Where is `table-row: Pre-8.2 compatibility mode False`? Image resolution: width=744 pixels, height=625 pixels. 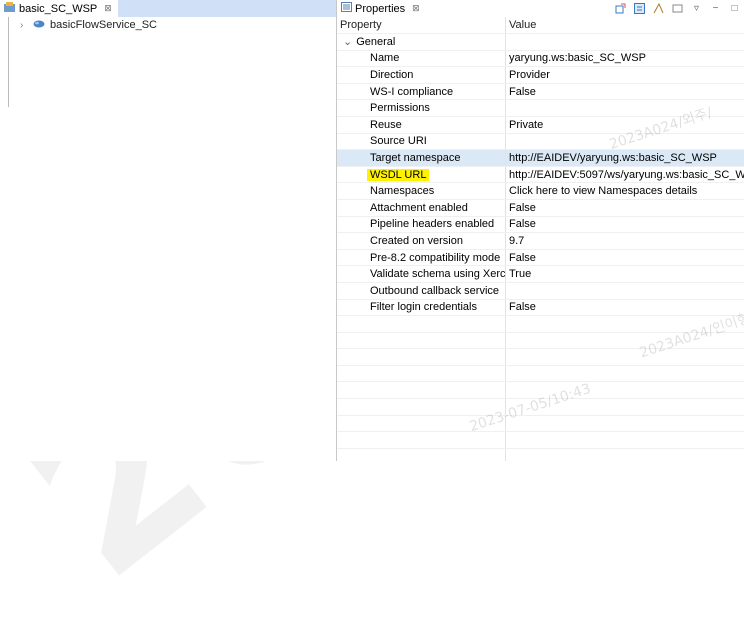 table-row: Pre-8.2 compatibility mode False is located at coordinates (540, 257).